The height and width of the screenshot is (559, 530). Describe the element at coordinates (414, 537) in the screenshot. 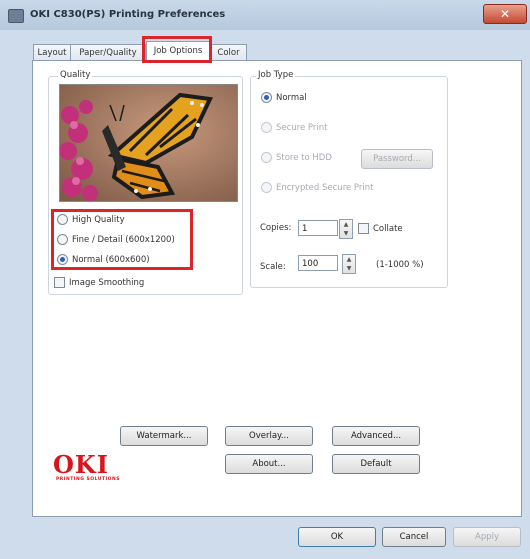

I see `cancel-button: Cancel` at that location.